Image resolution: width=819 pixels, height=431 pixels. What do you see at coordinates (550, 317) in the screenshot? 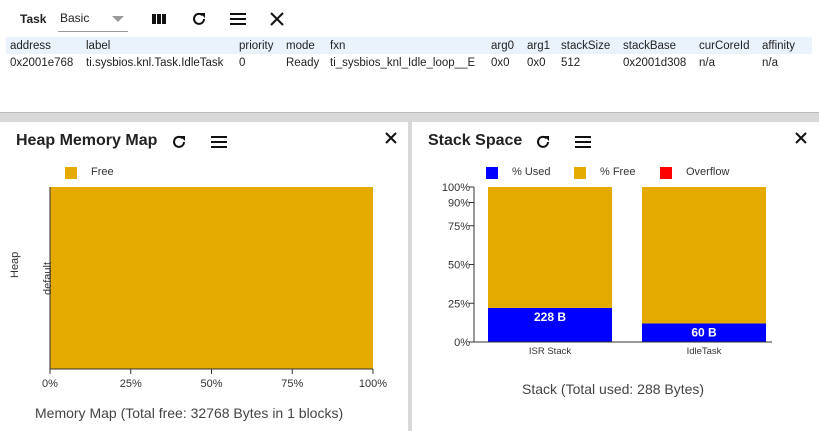
I see `stack-data-label: 228 B` at bounding box center [550, 317].